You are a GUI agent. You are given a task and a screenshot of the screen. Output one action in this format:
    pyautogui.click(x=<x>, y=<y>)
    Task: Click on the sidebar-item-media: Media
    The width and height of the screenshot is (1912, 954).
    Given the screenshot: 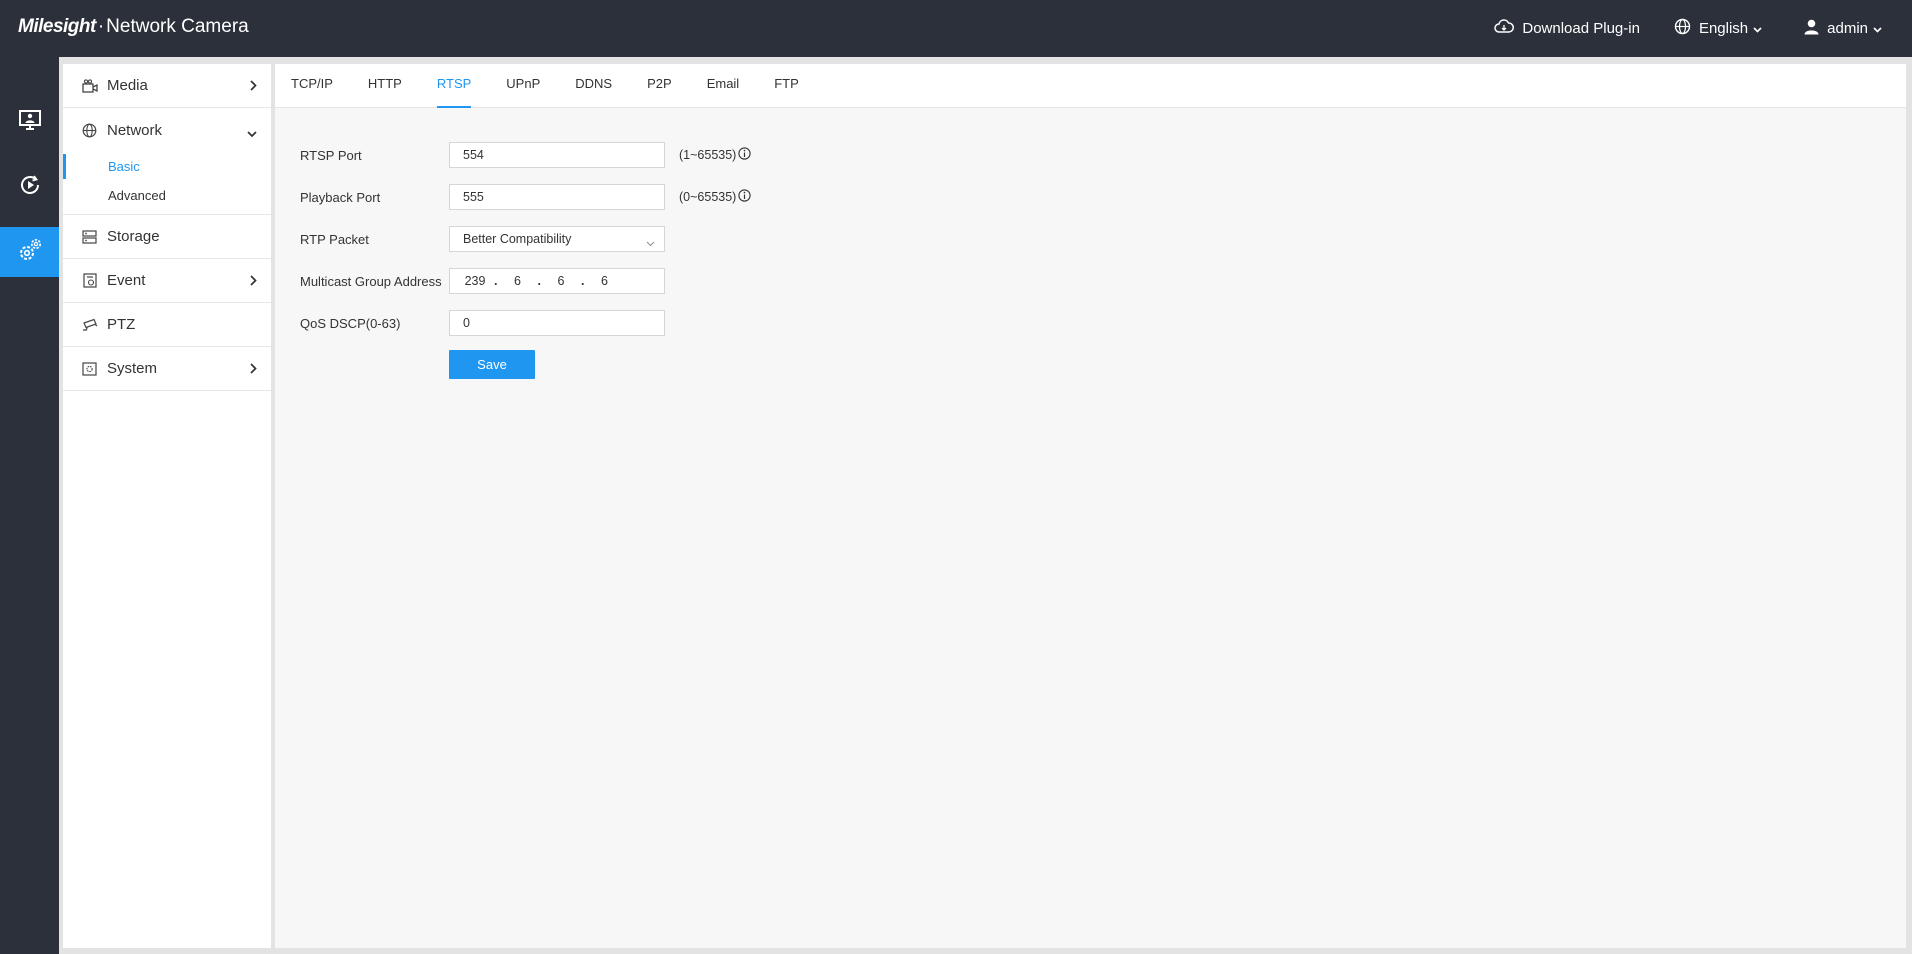 What is the action you would take?
    pyautogui.click(x=167, y=86)
    